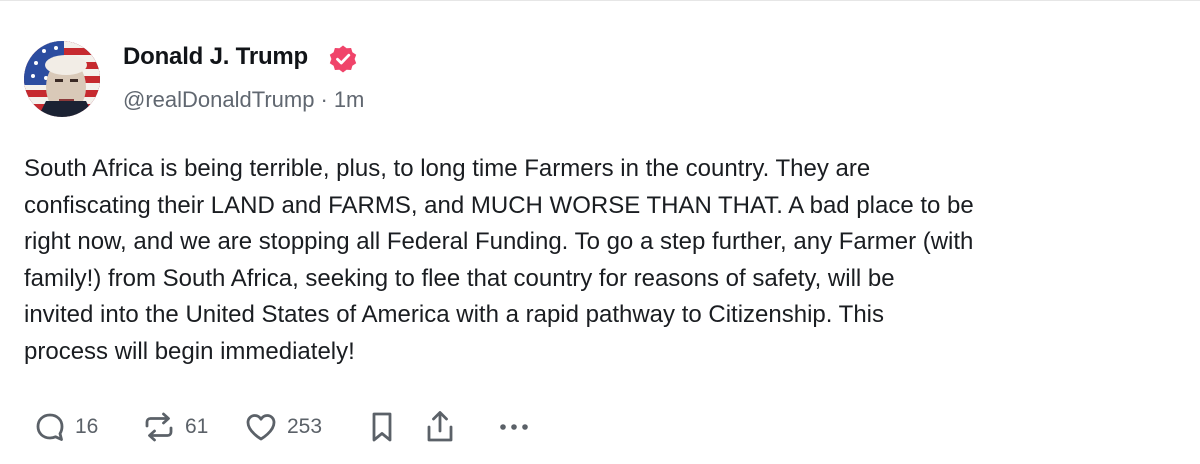 The height and width of the screenshot is (464, 1200). What do you see at coordinates (349, 99) in the screenshot?
I see `post-timestamp: 1m` at bounding box center [349, 99].